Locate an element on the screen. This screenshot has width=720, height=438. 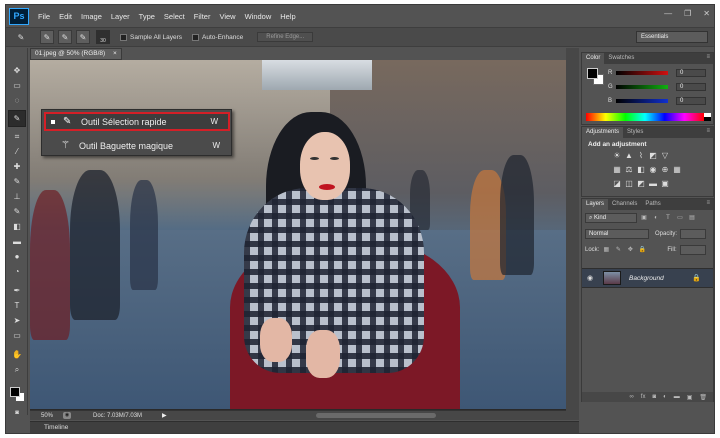
color-spectrum-ramp is located at coordinates (645, 117).